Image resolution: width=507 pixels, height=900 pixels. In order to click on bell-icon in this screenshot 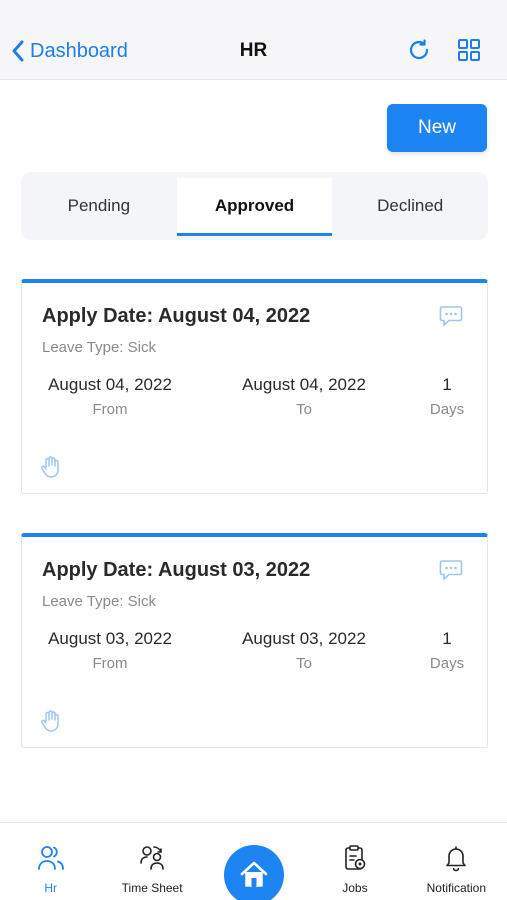, I will do `click(456, 859)`.